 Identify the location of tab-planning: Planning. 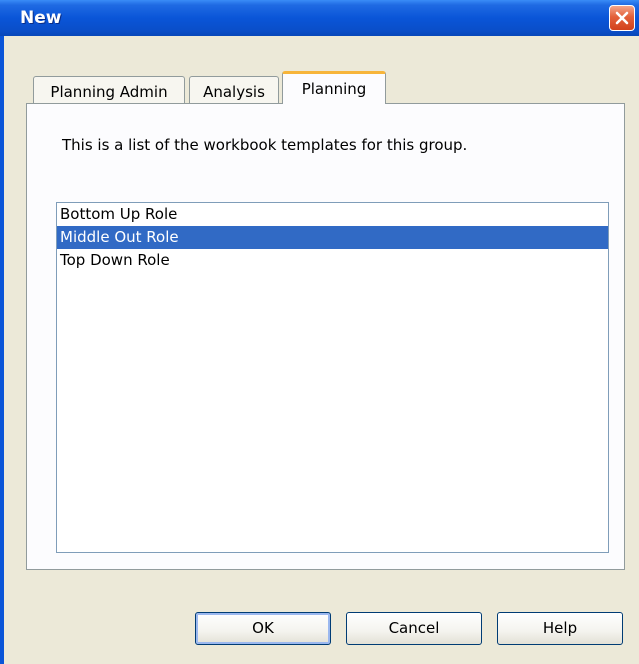
(334, 87).